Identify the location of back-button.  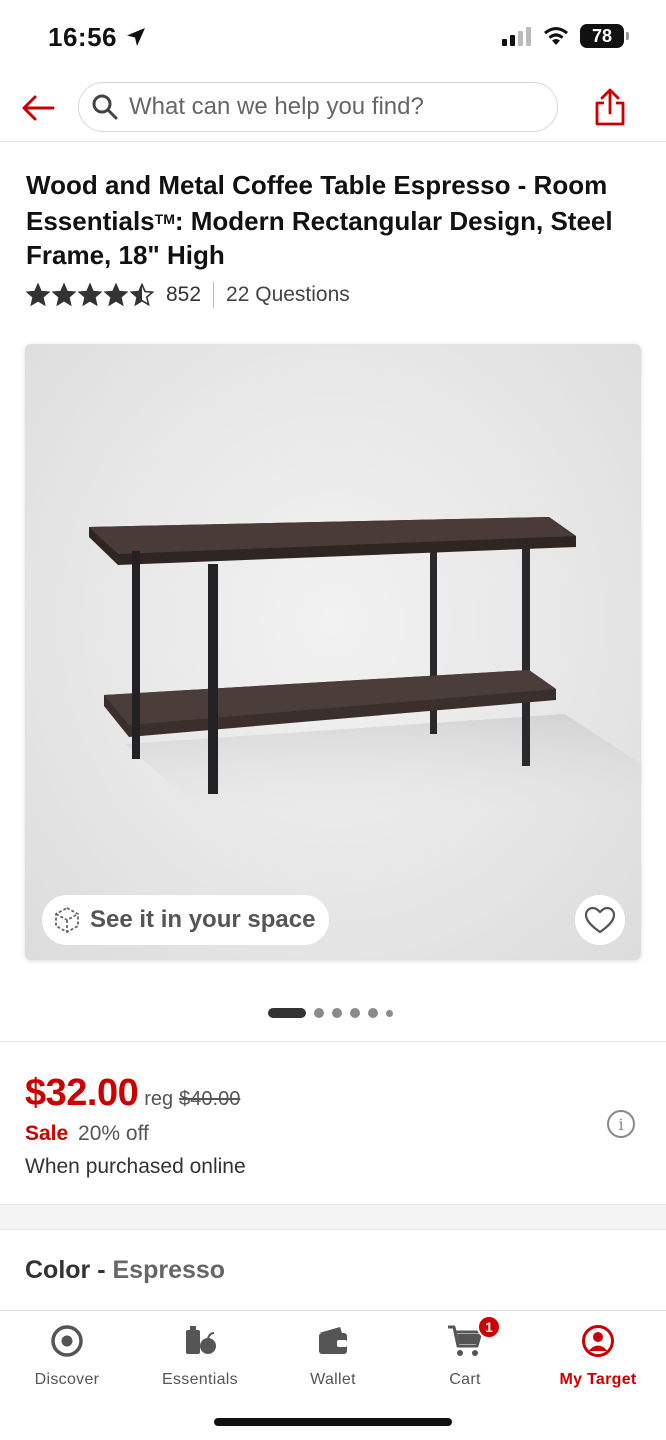
(38, 108).